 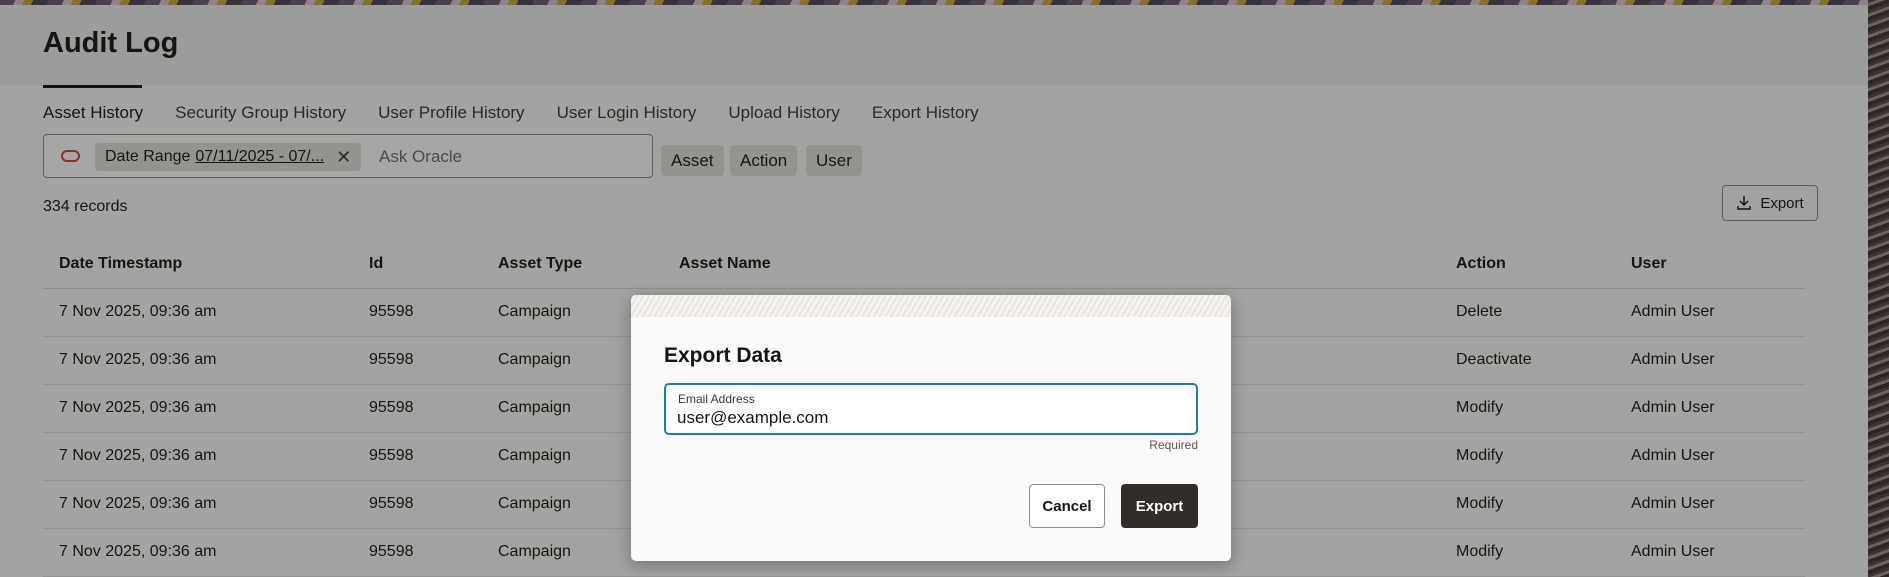 I want to click on email-input, so click(x=927, y=418).